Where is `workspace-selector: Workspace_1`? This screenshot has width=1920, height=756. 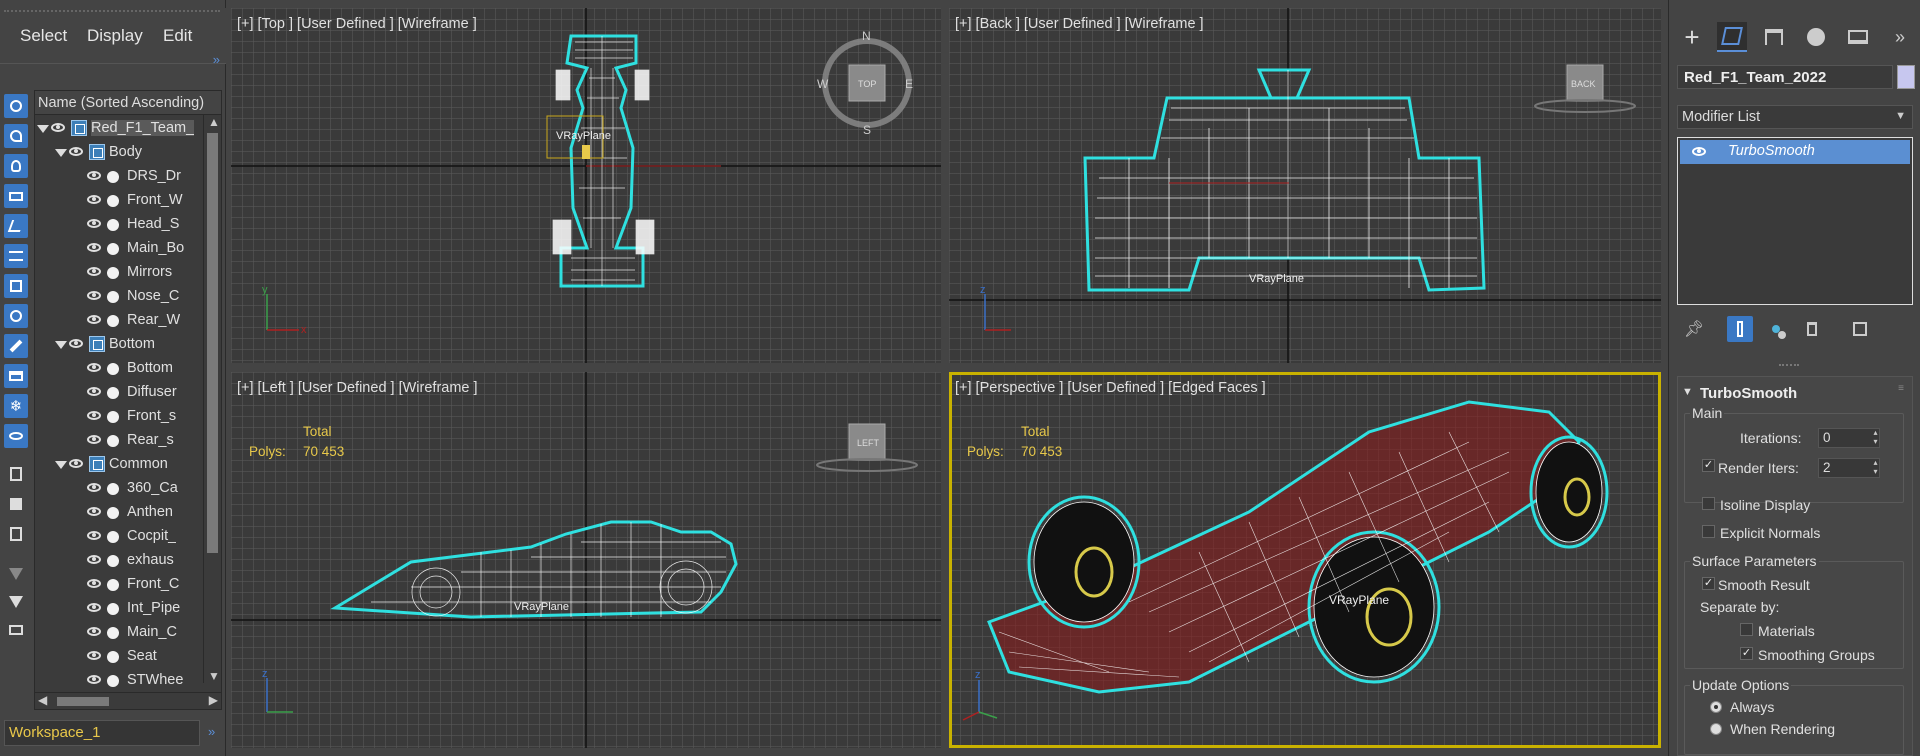
workspace-selector: Workspace_1 is located at coordinates (102, 733).